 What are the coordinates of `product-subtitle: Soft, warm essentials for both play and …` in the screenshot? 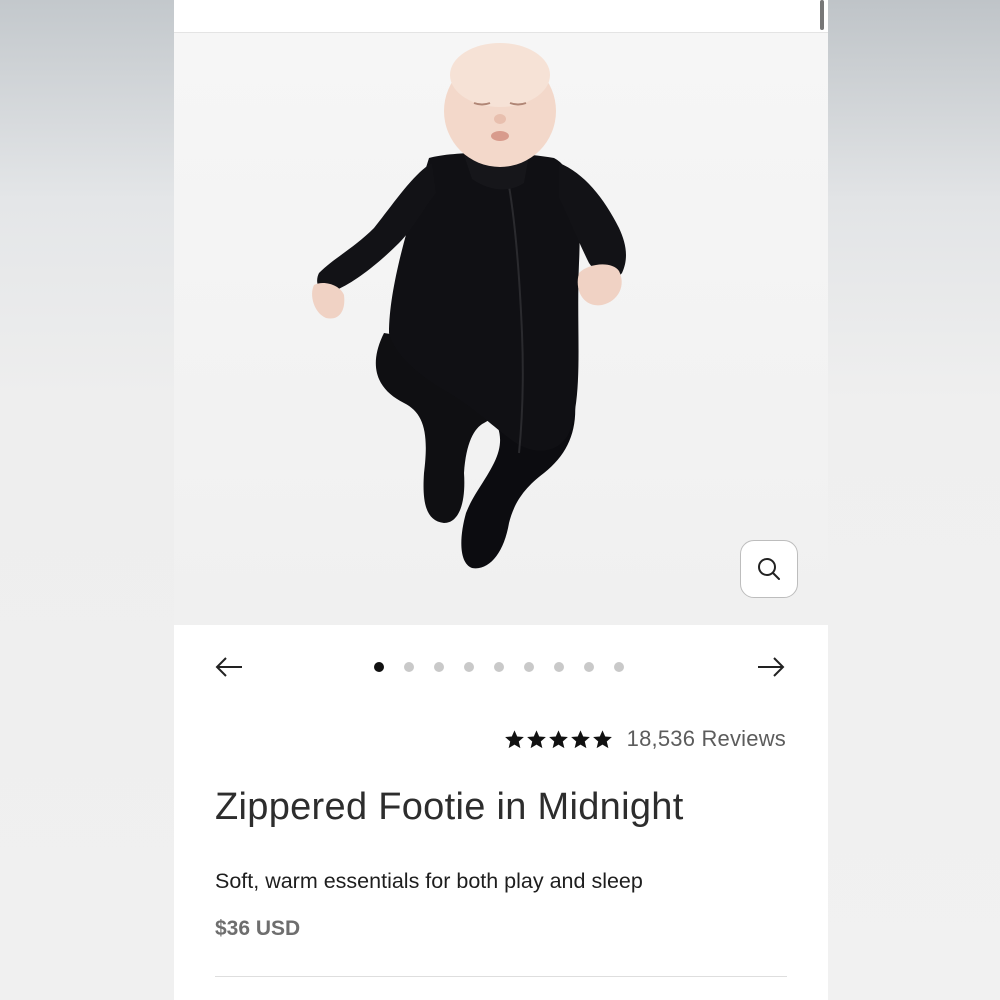 It's located at (429, 881).